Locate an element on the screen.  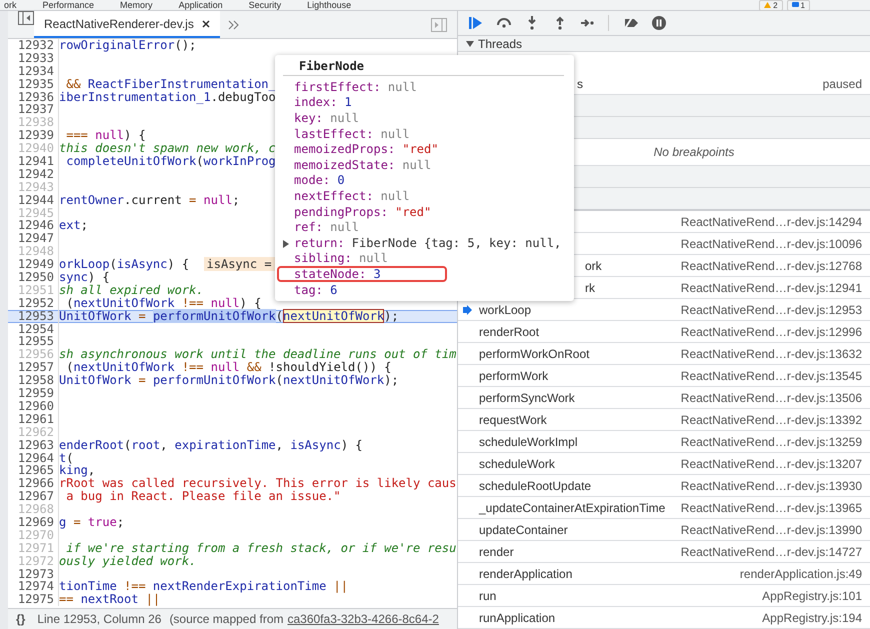
call-frame: performWorkOnRoot ReactNativeRend…r-dev.js:13632 is located at coordinates (664, 354).